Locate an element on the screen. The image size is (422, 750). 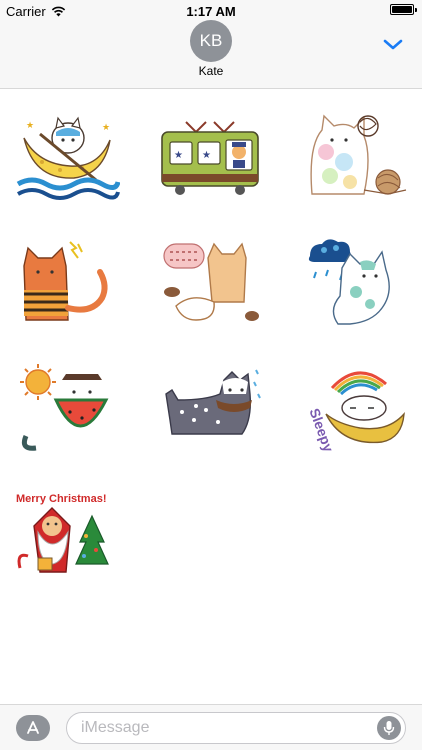
message-field is located at coordinates (236, 728).